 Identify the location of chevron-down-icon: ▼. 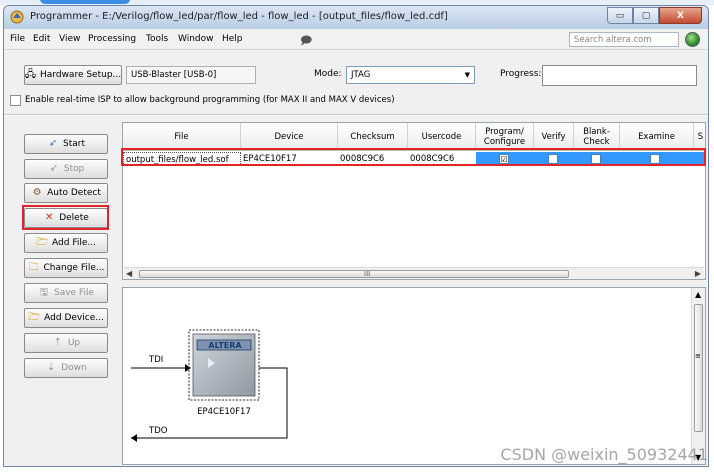
(467, 75).